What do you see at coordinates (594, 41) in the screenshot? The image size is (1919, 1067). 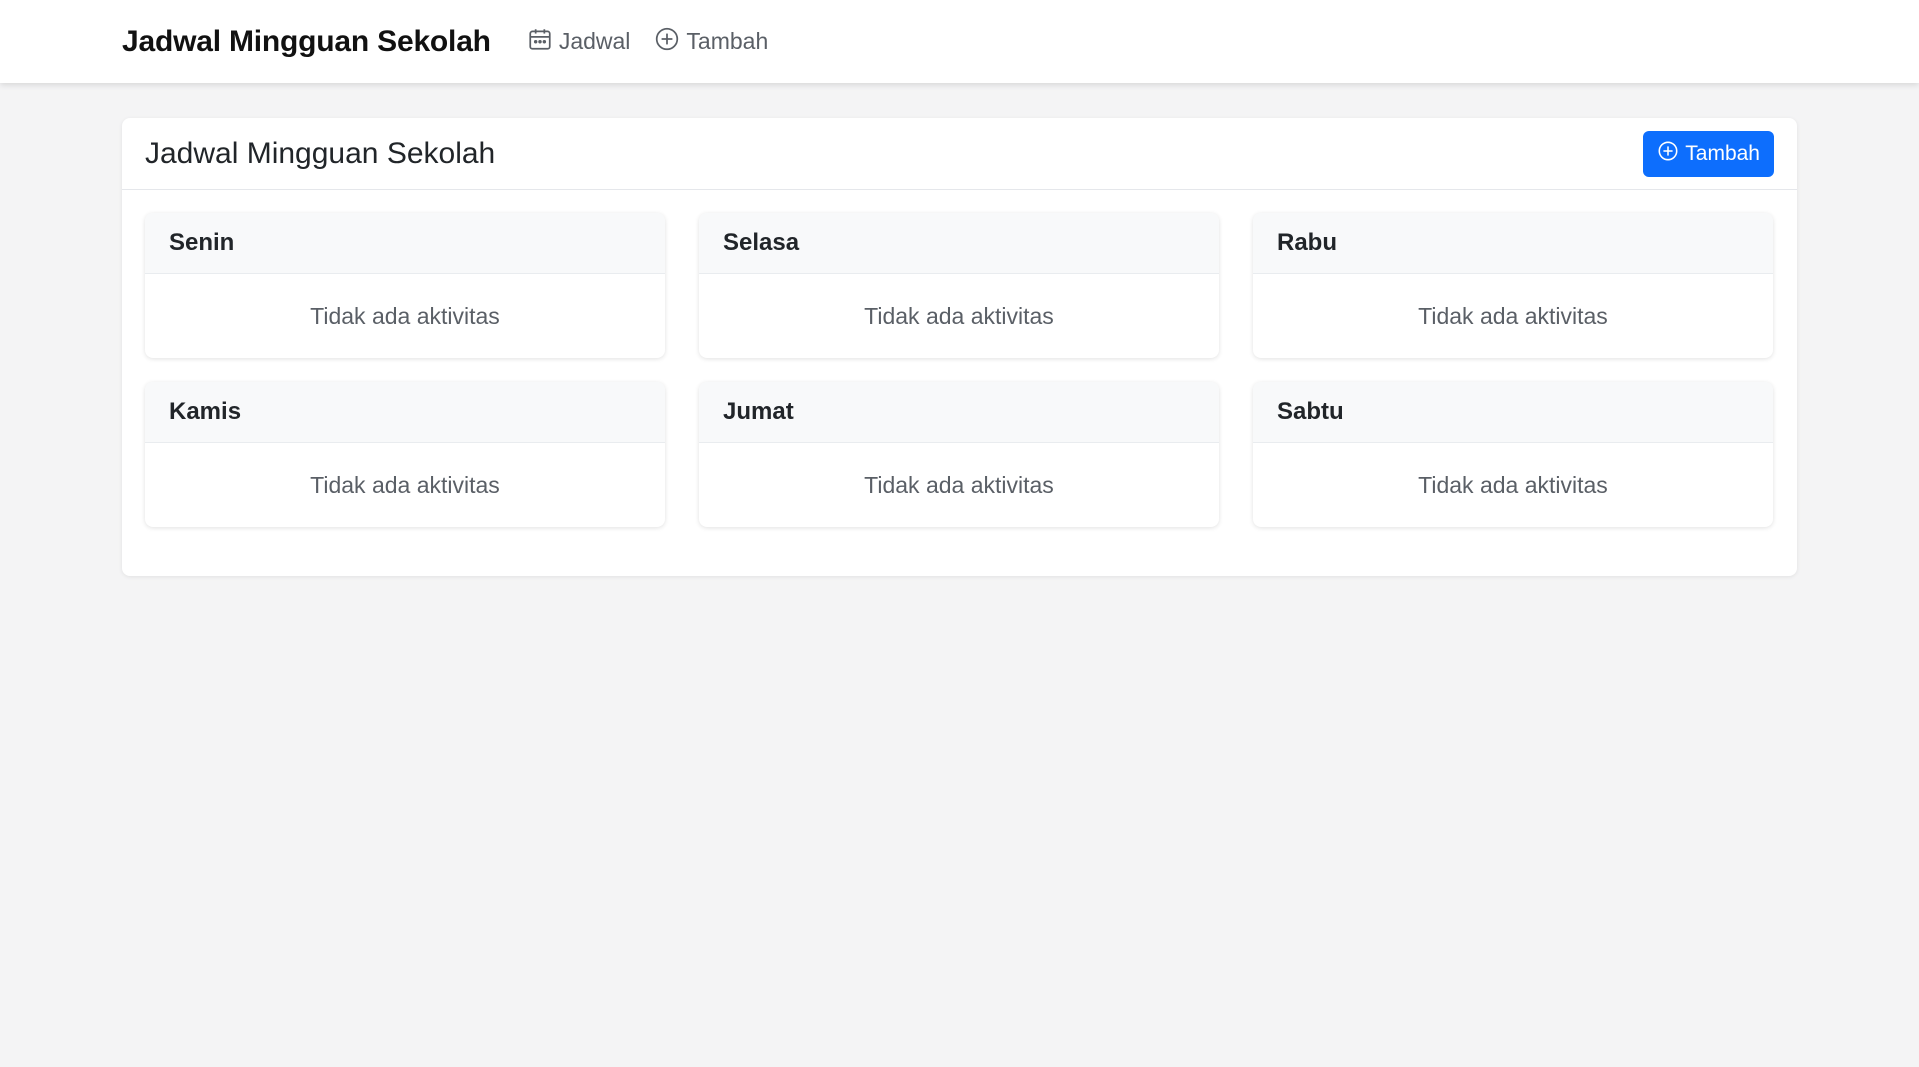 I see `nav-link-label: Jadwal` at bounding box center [594, 41].